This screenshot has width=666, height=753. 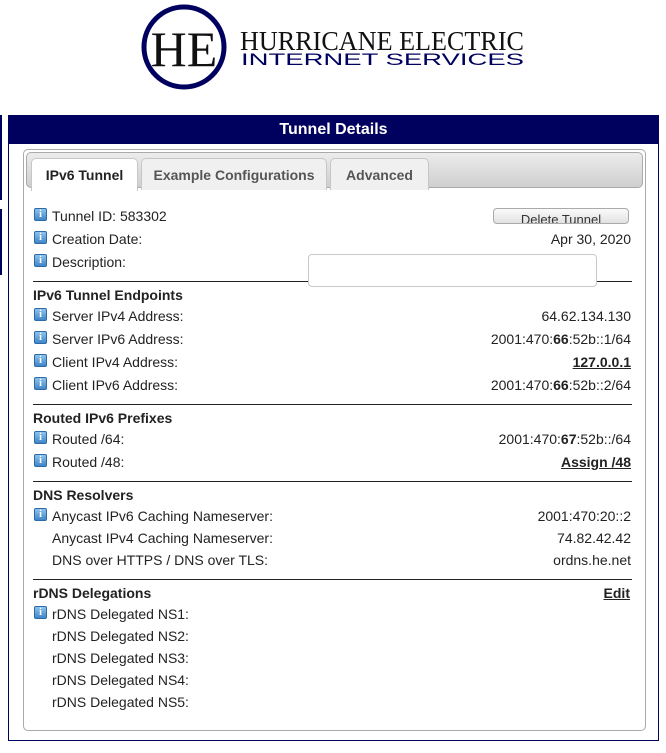 I want to click on server-ipv6-label: Server IPv6 Address:, so click(x=118, y=339).